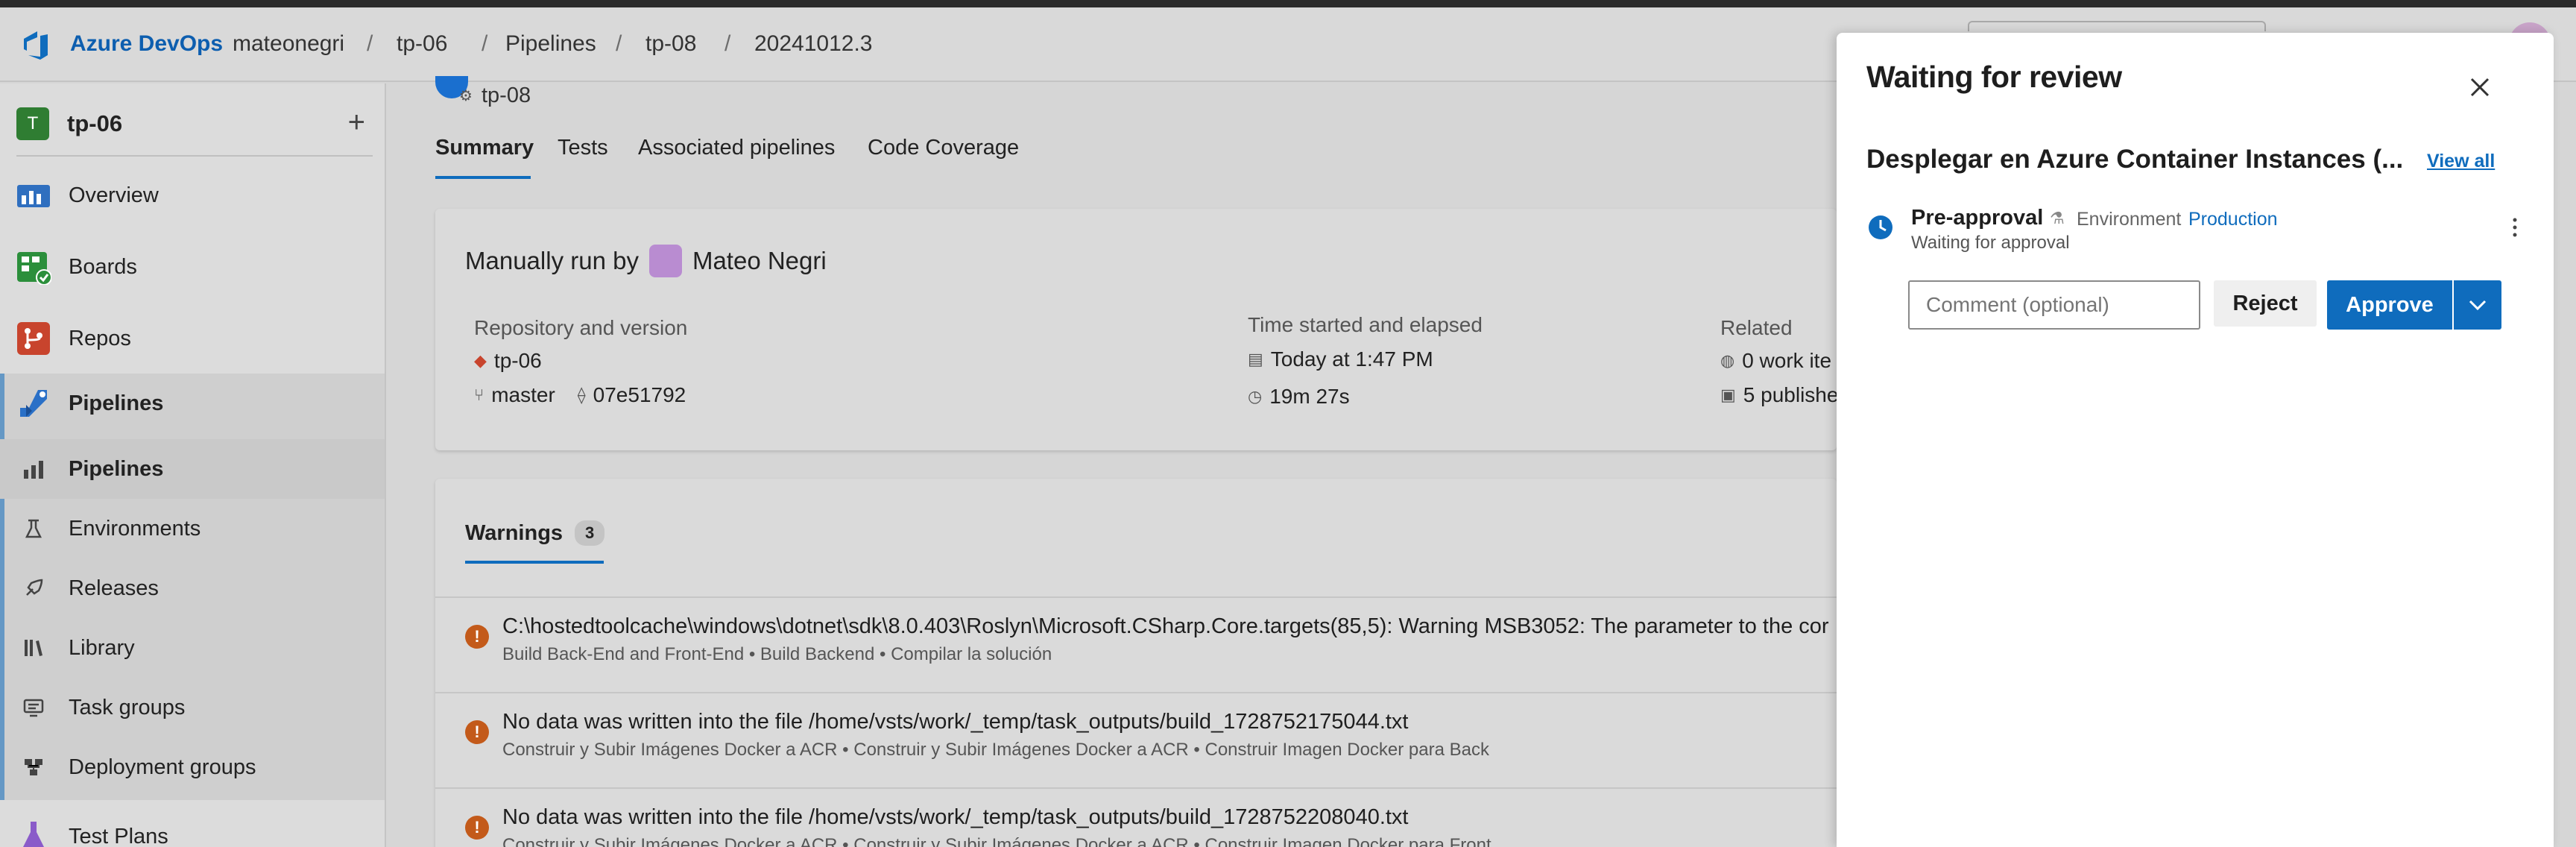 The height and width of the screenshot is (847, 2576). I want to click on sidebar-subitem-pipelines: Pipelines, so click(193, 469).